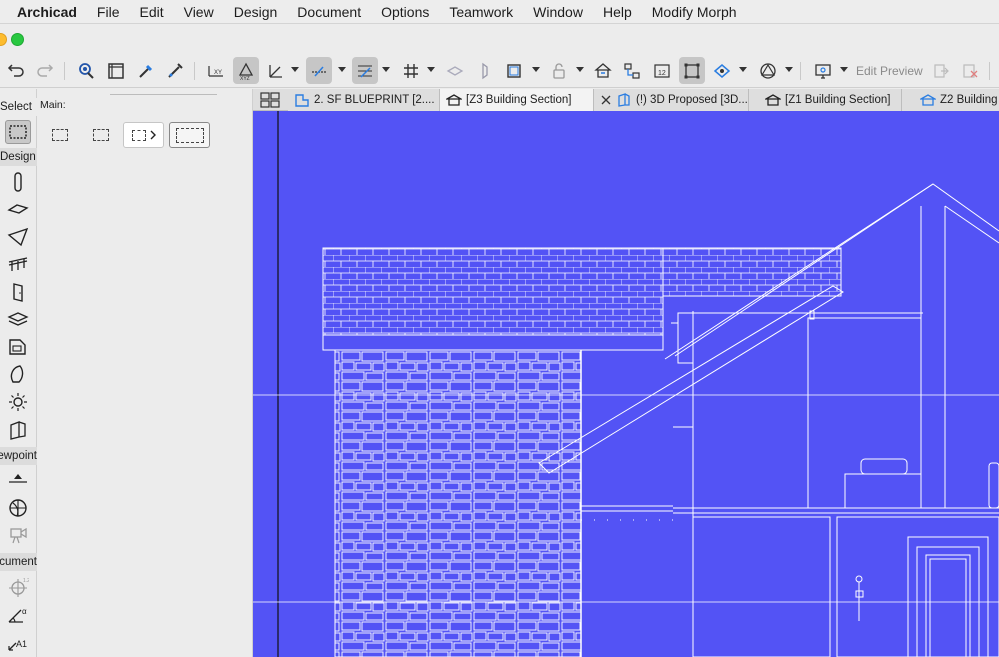 This screenshot has height=657, width=999. I want to click on close-icon, so click(606, 100).